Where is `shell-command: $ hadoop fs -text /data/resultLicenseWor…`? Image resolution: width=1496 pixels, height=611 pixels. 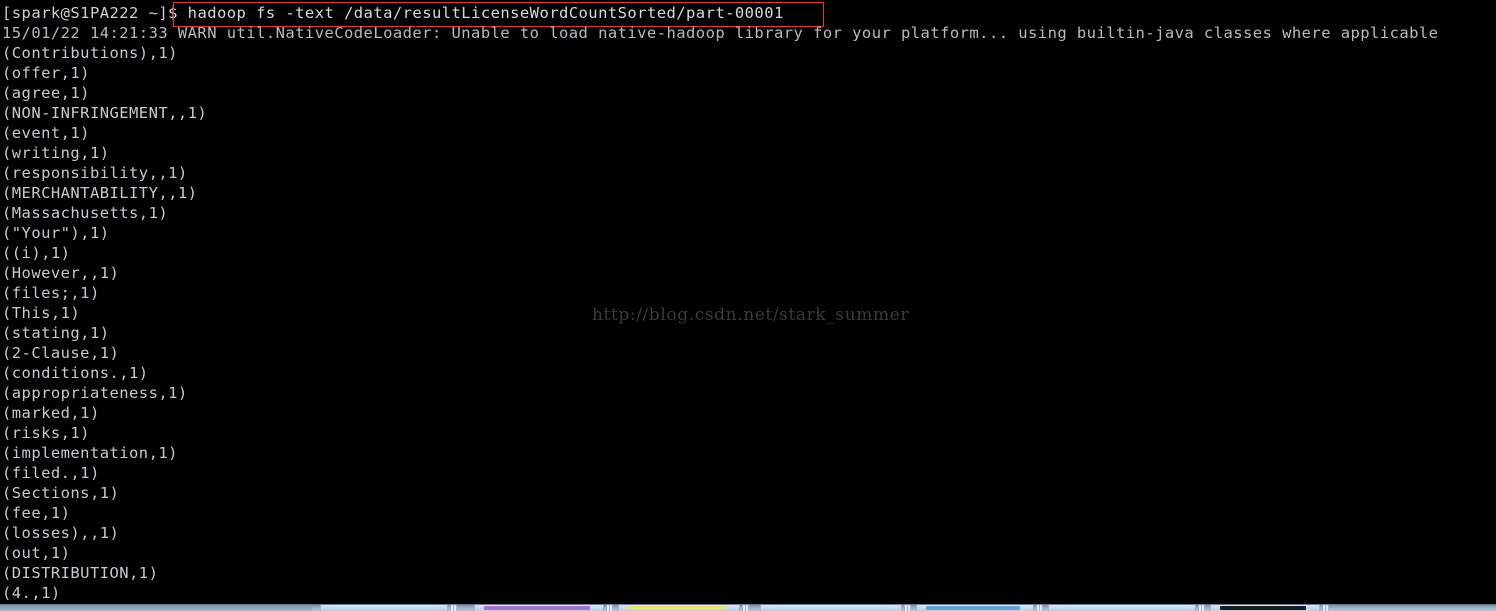 shell-command: $ hadoop fs -text /data/resultLicenseWor… is located at coordinates (476, 13).